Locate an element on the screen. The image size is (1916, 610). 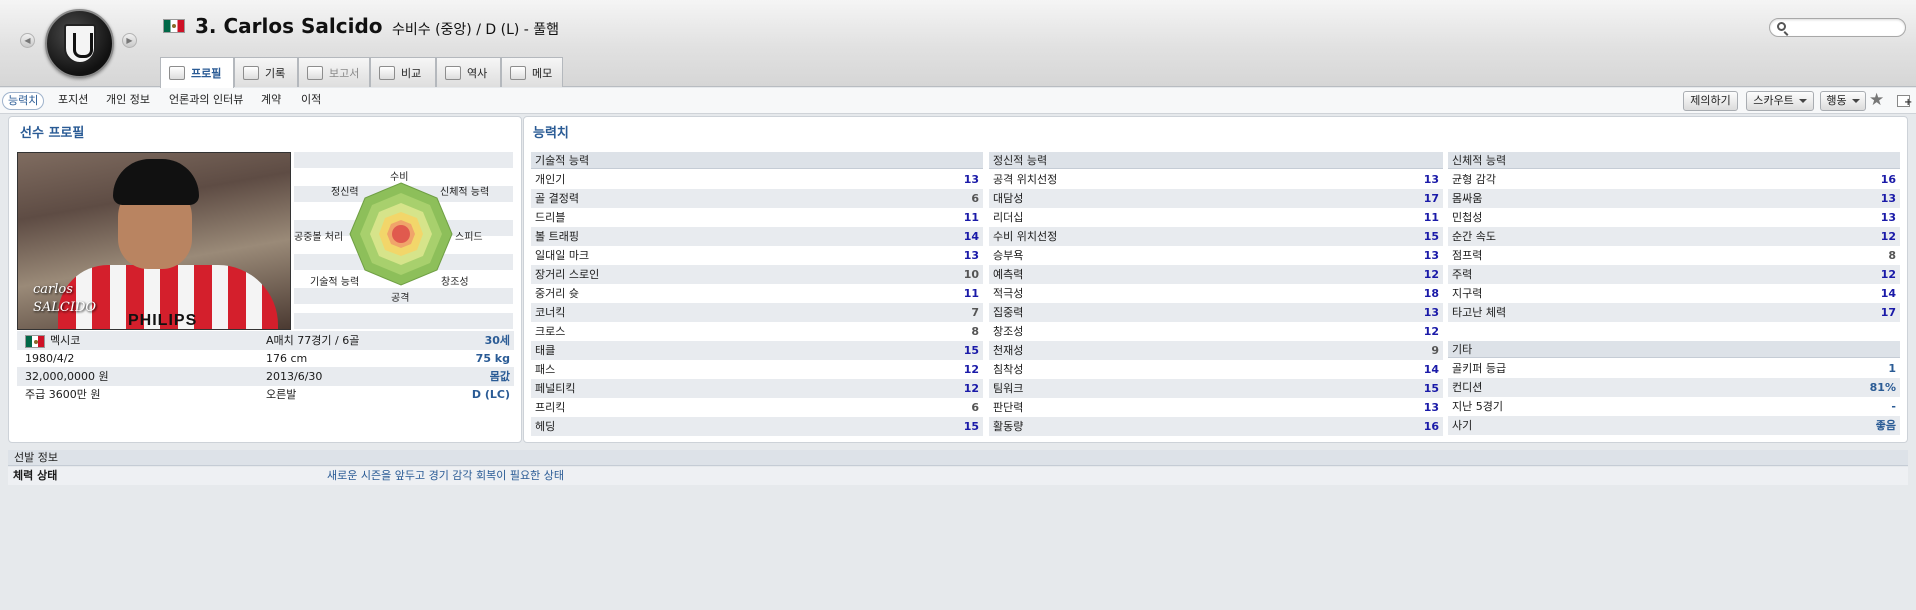
attribute-value: 8 is located at coordinates (1892, 255).